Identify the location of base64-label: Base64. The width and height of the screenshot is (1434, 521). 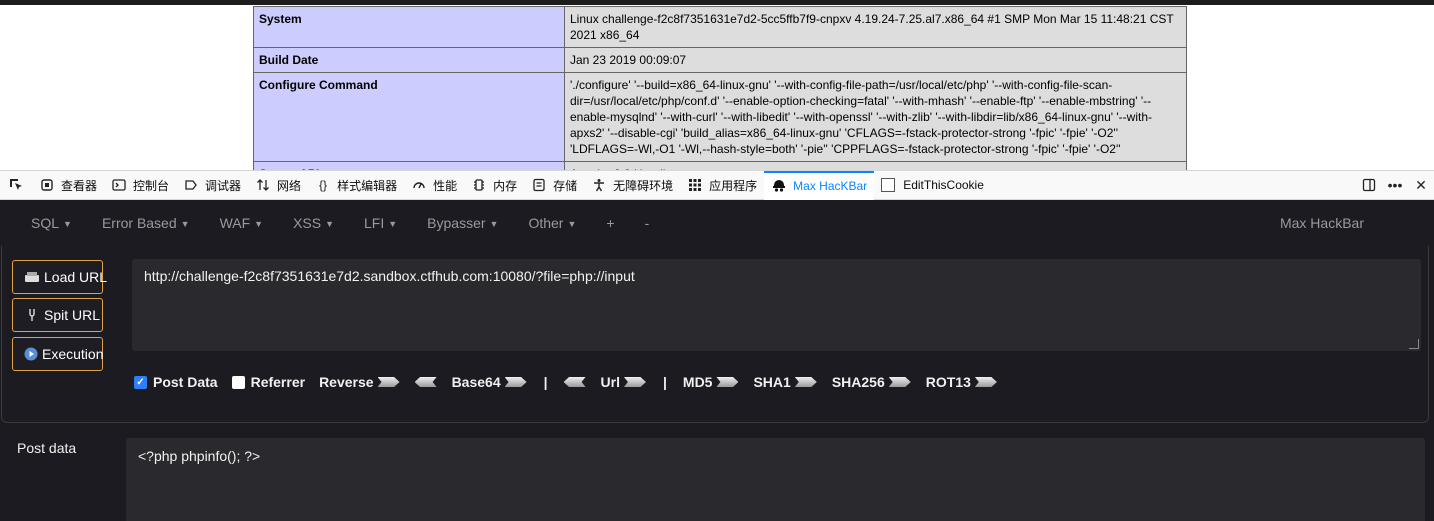
(476, 382).